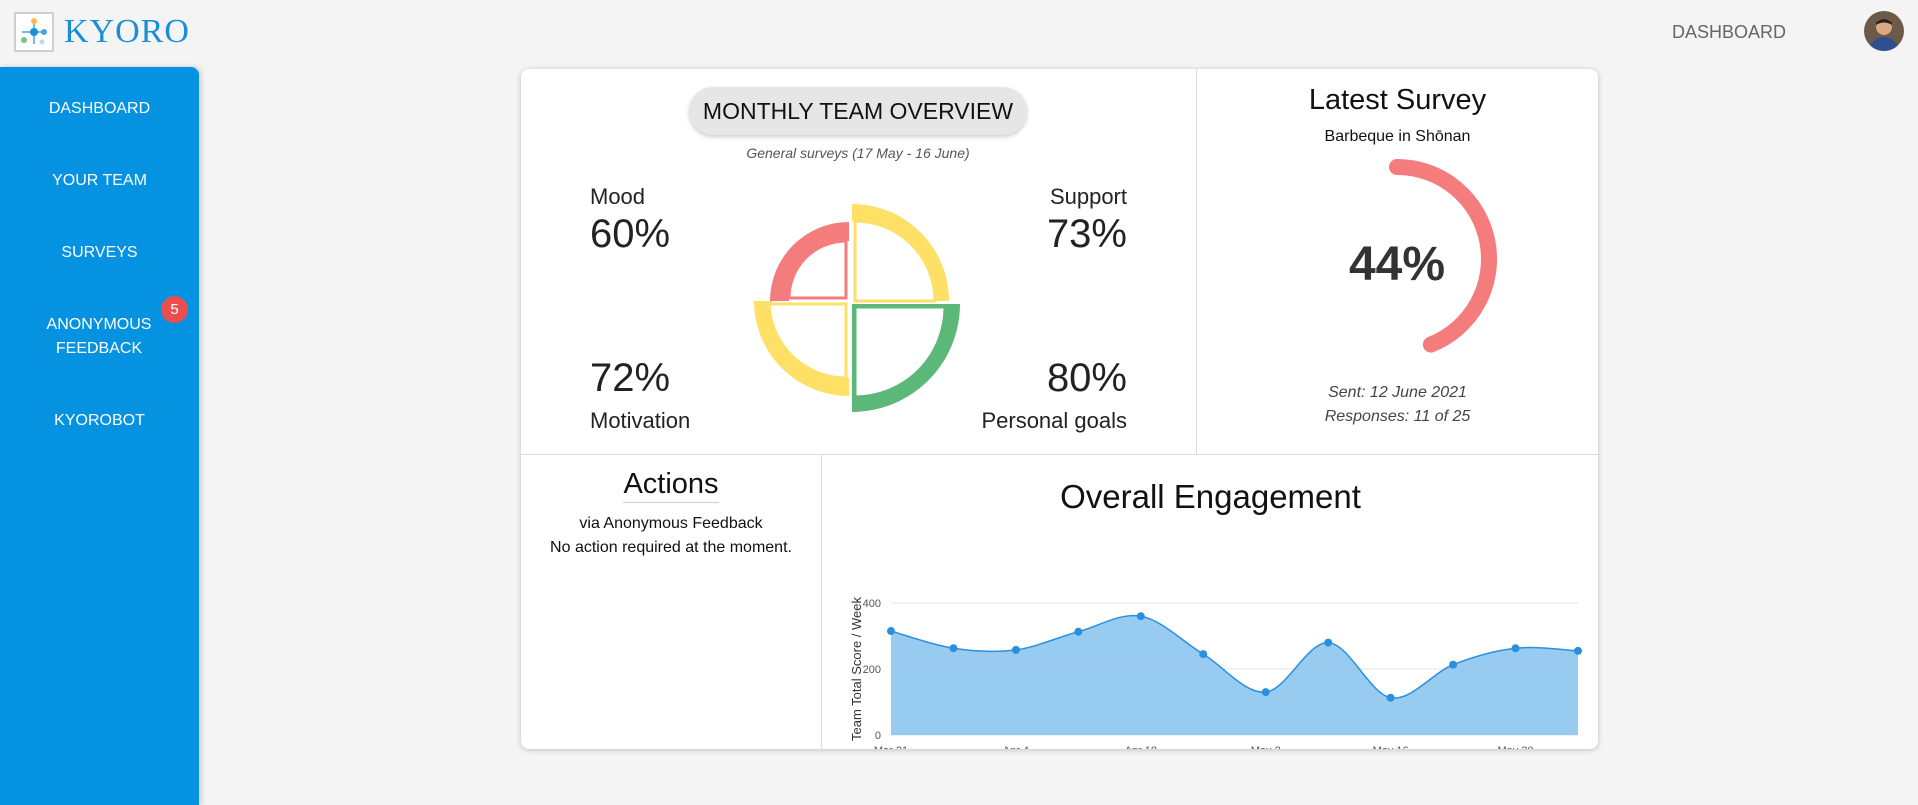 This screenshot has height=805, width=1918. I want to click on latest-survey-name: Barbeque in Shōnan, so click(1397, 137).